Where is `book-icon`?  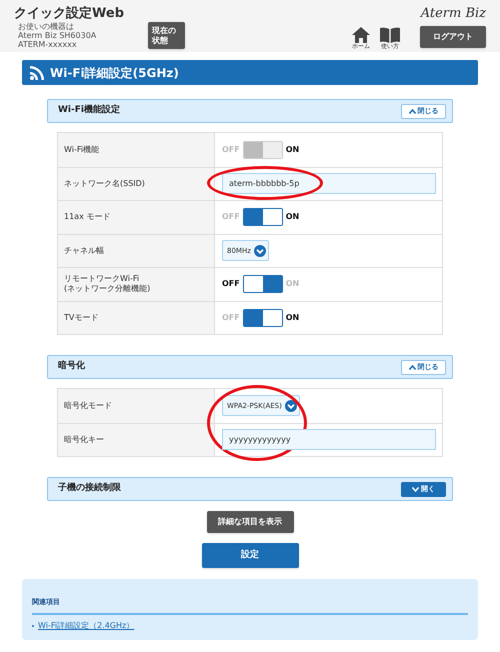
book-icon is located at coordinates (390, 35).